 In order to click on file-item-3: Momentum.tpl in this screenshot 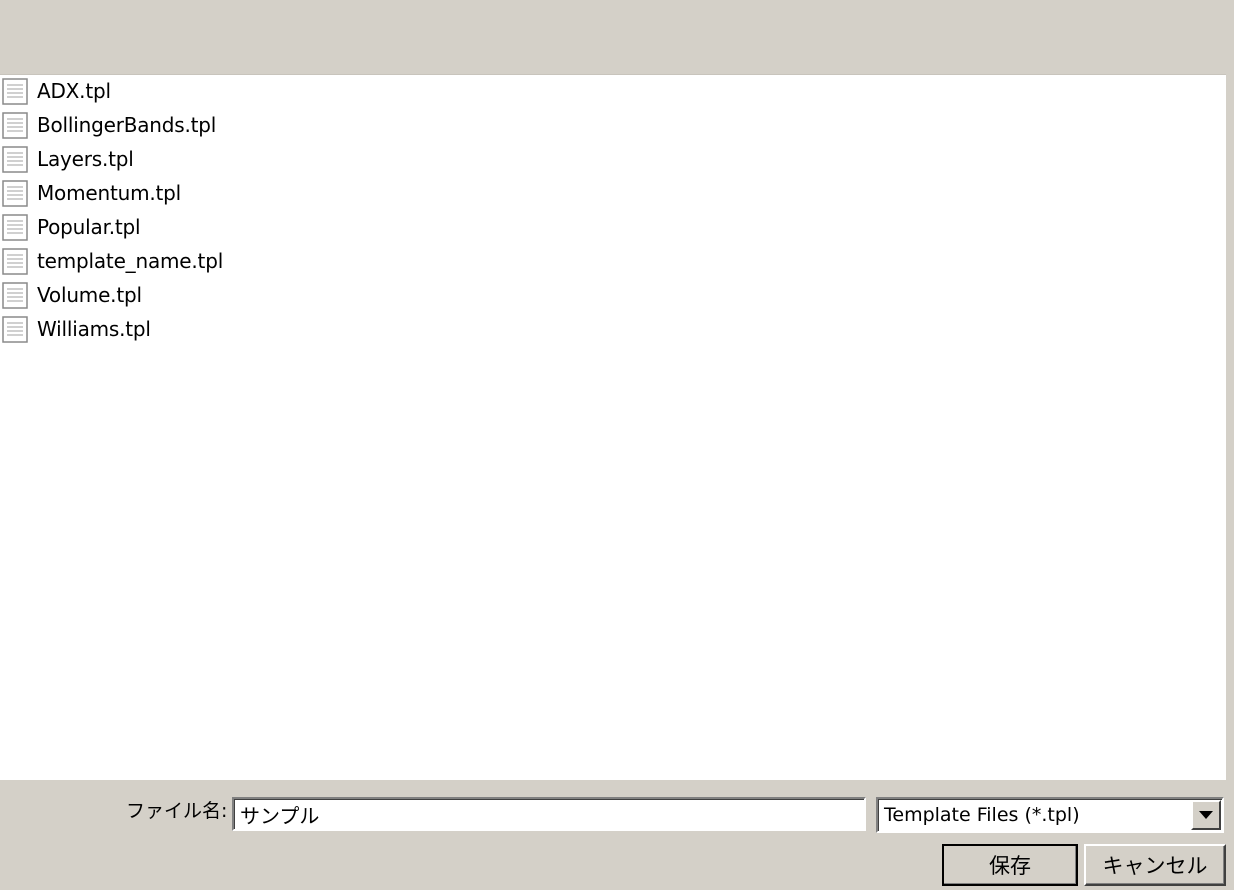, I will do `click(91, 193)`.